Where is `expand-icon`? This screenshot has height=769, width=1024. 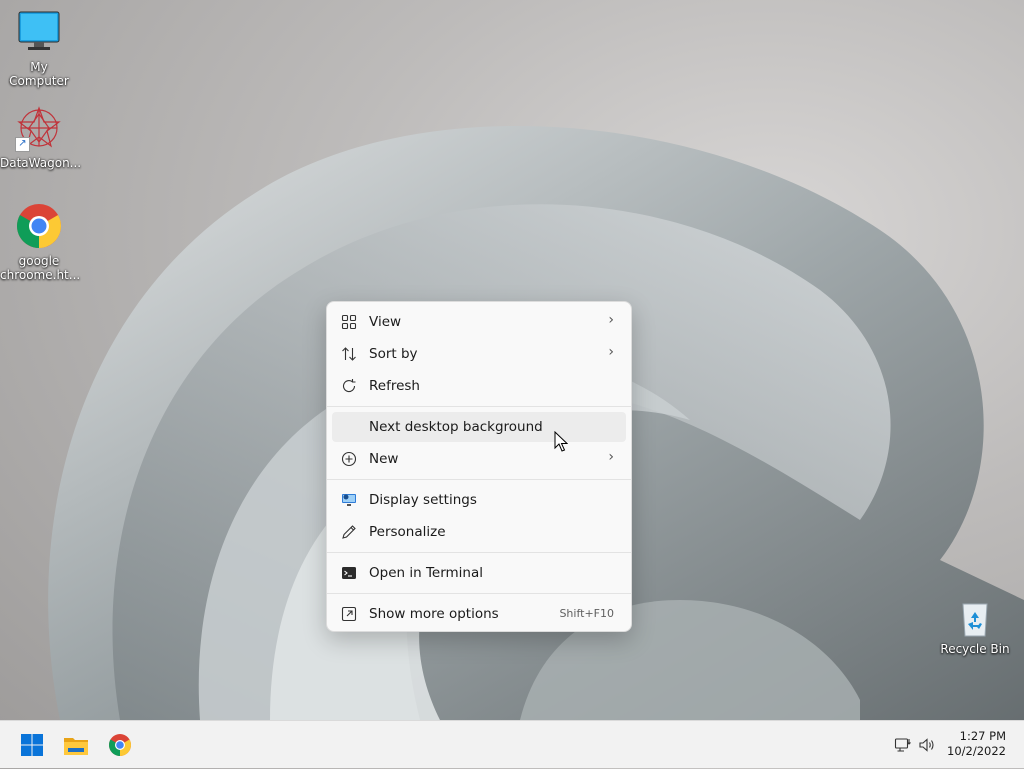 expand-icon is located at coordinates (349, 614).